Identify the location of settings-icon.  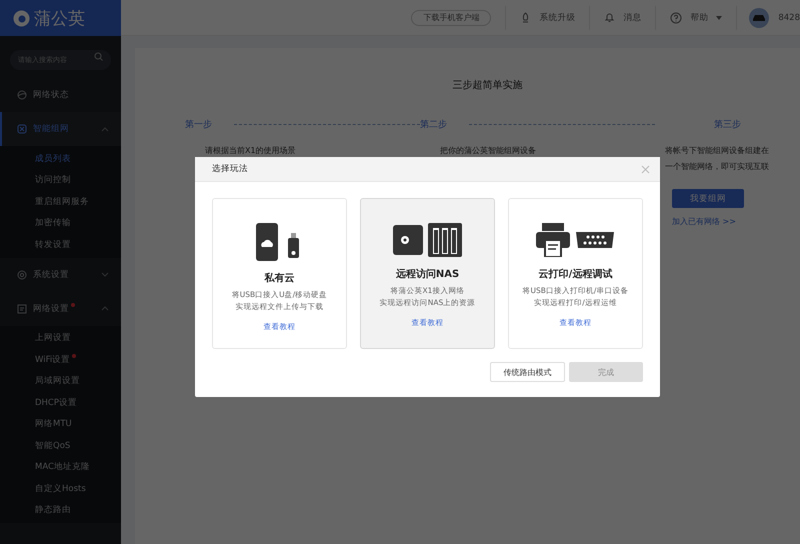
(22, 275).